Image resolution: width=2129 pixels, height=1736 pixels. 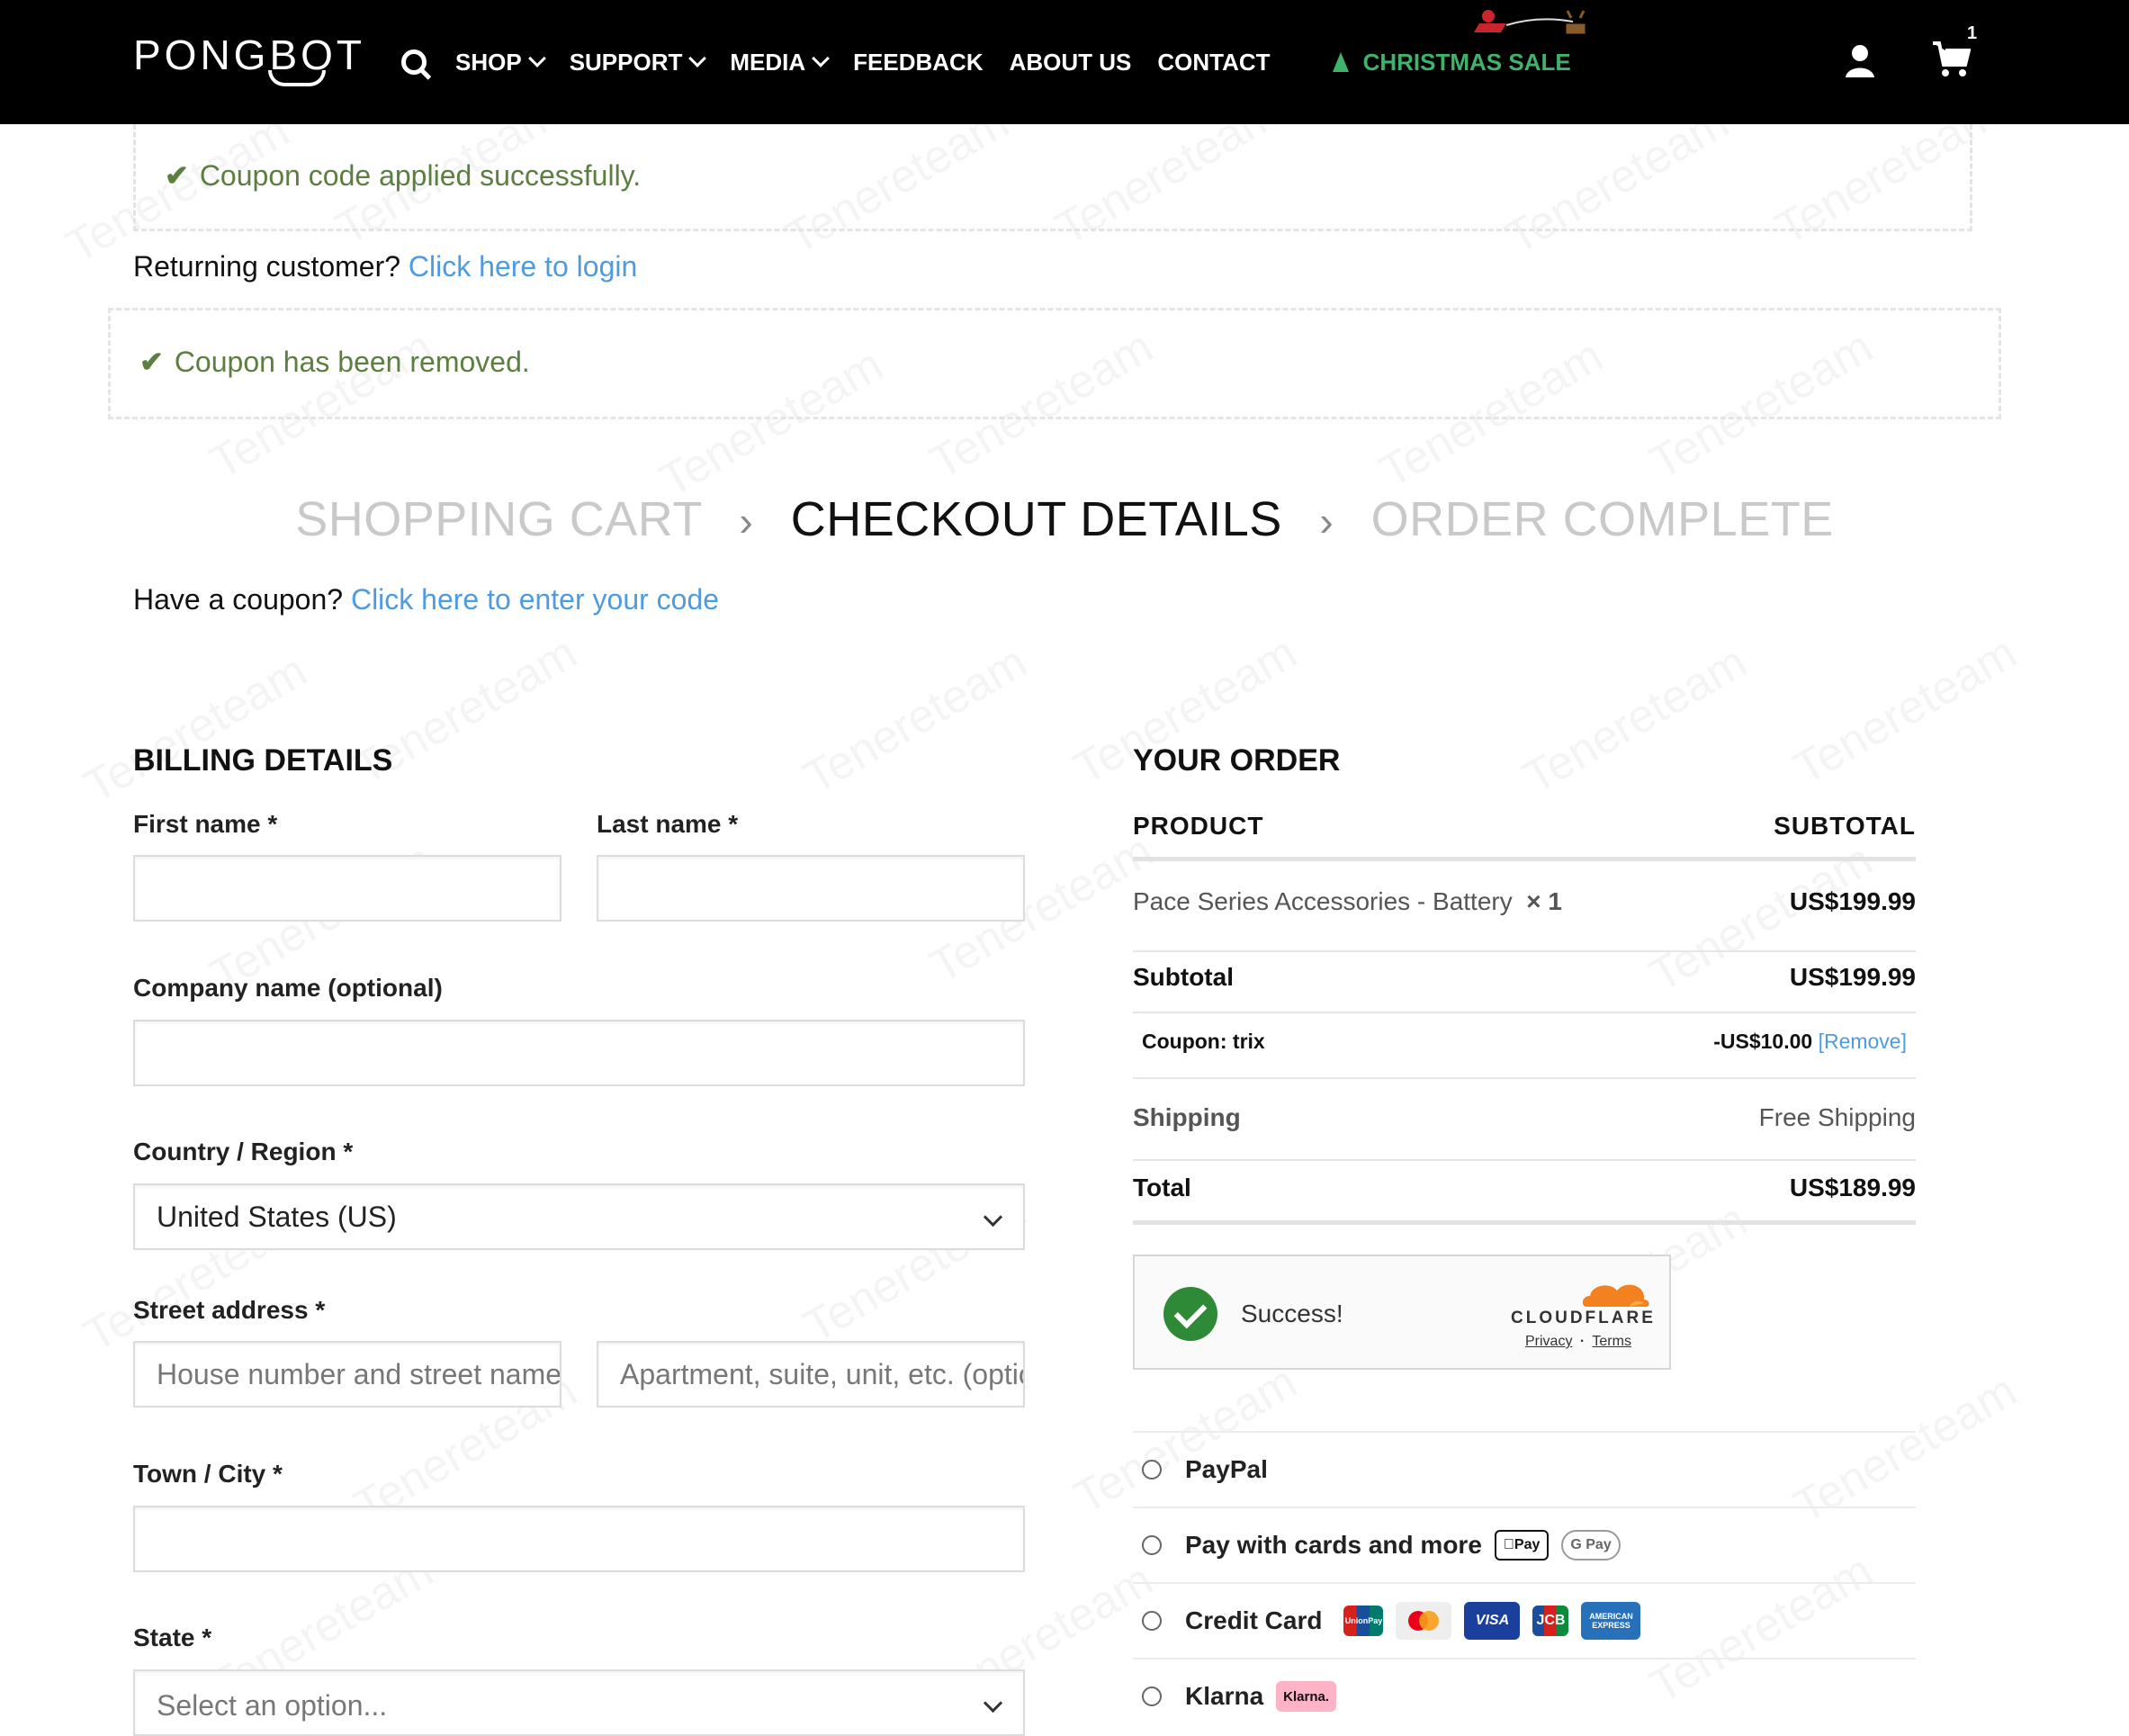 I want to click on coupon-discount: -US$10.00 [Remove], so click(x=1810, y=1042).